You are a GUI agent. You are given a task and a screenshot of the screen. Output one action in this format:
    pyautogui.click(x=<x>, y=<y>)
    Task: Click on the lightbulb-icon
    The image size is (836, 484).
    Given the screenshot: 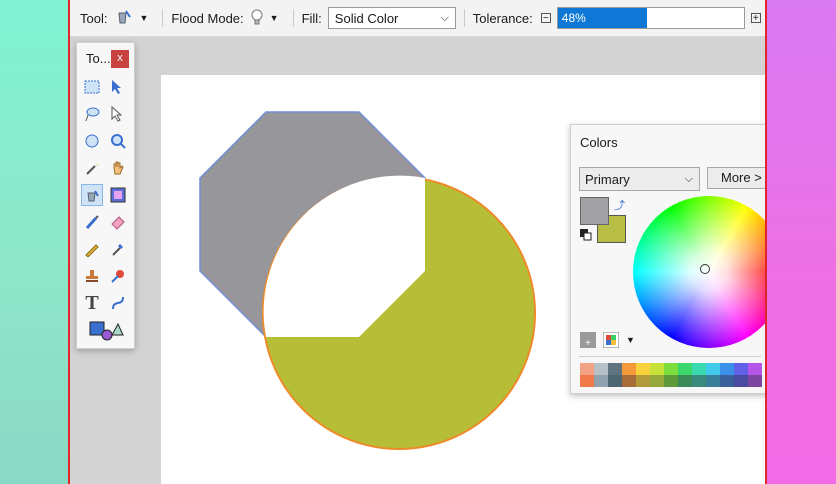 What is the action you would take?
    pyautogui.click(x=257, y=18)
    